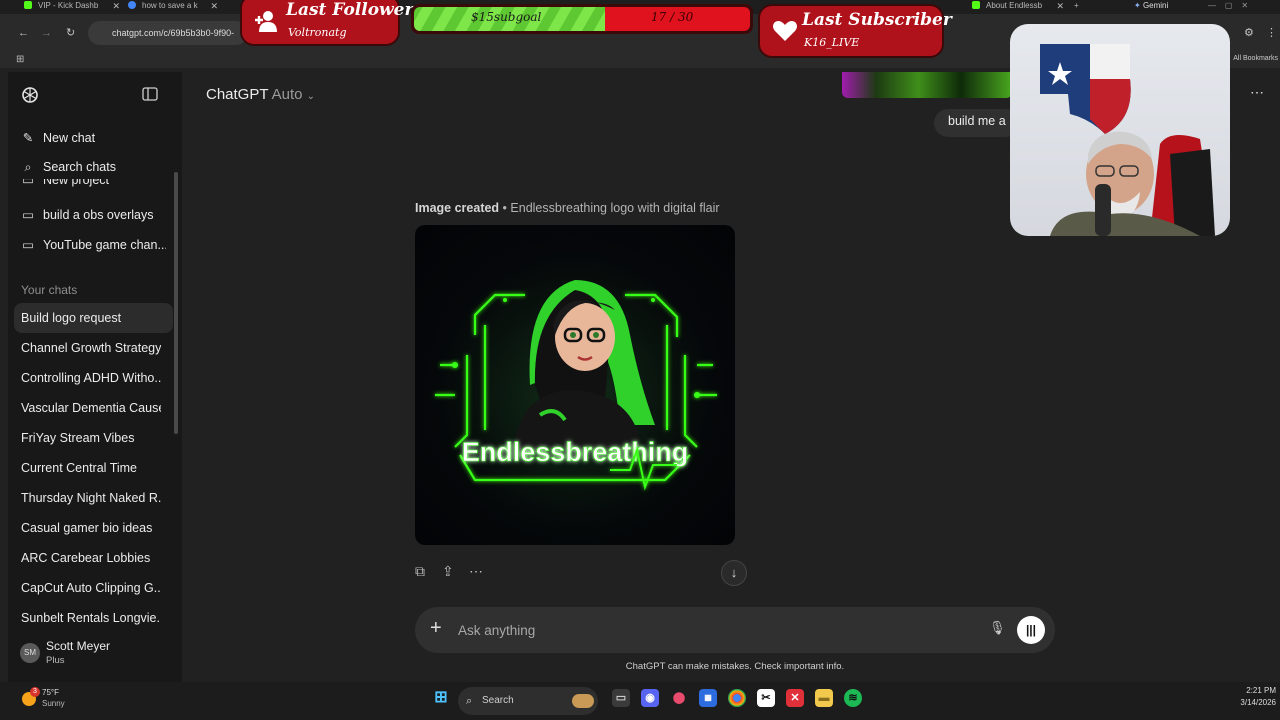 Image resolution: width=1280 pixels, height=720 pixels. I want to click on user-name: Scott Meyer, so click(78, 646).